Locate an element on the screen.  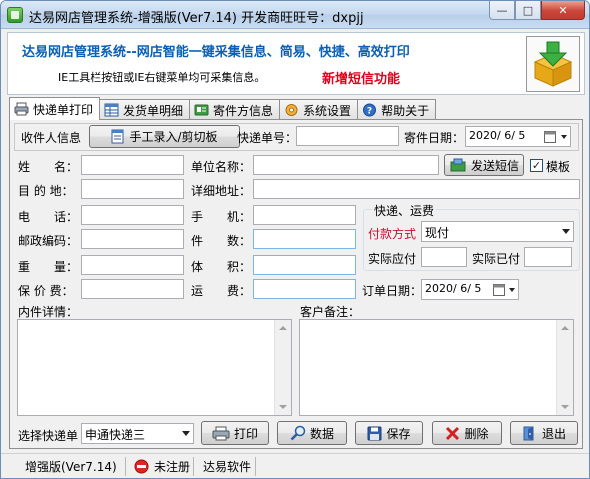
weight-label: 重 量： is located at coordinates (48, 267).